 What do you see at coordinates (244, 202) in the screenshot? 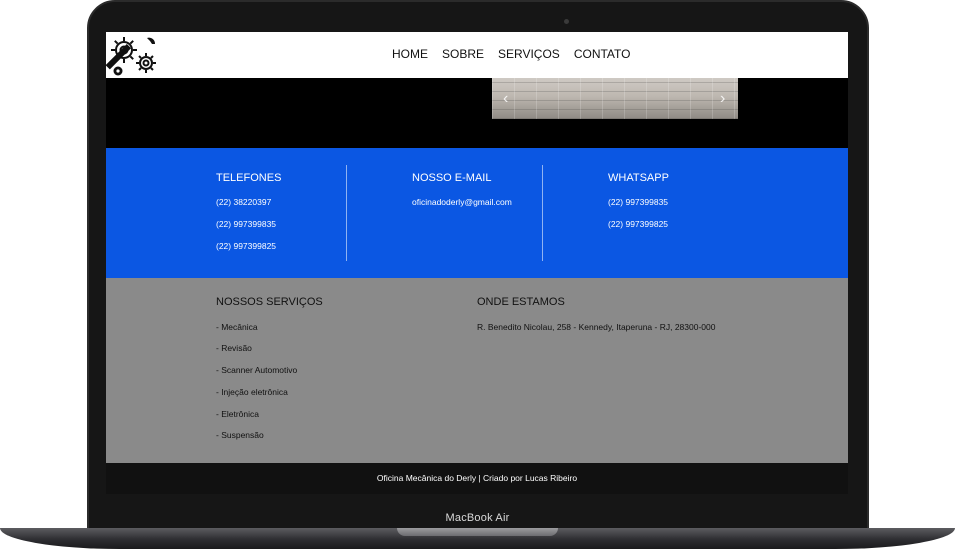
I see `phone-number: (22) 38220397` at bounding box center [244, 202].